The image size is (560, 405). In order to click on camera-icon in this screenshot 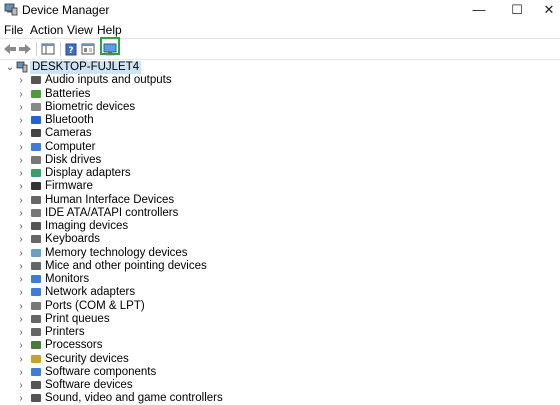, I will do `click(36, 133)`.